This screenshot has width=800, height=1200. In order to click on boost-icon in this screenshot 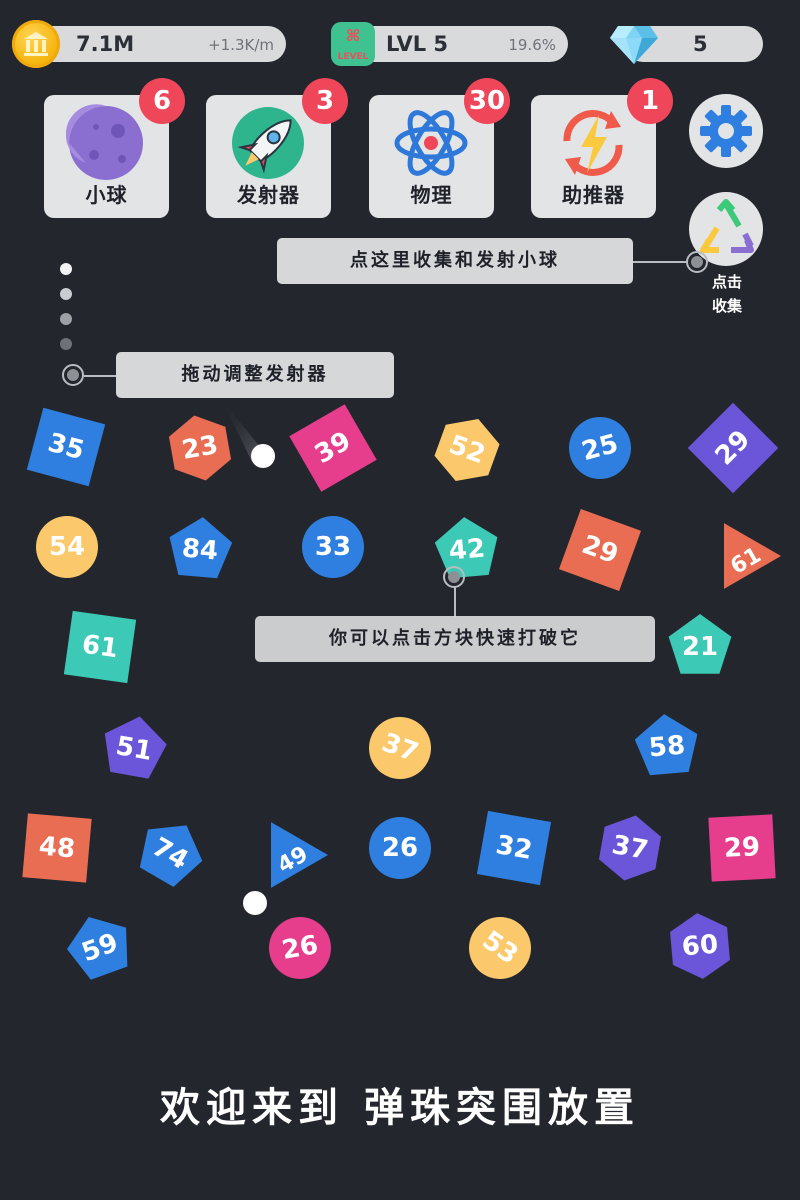, I will do `click(593, 143)`.